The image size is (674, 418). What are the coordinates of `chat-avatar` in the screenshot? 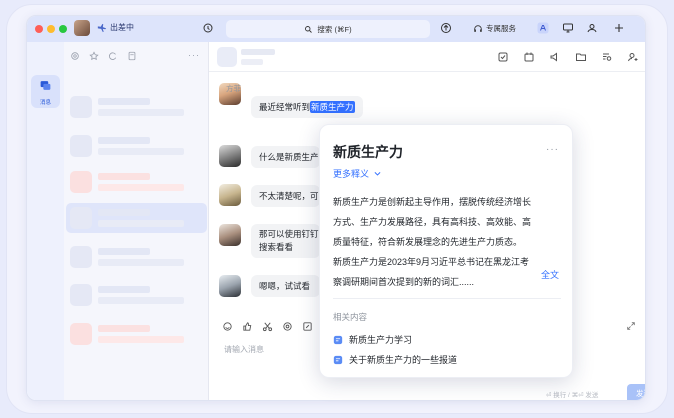 It's located at (227, 57).